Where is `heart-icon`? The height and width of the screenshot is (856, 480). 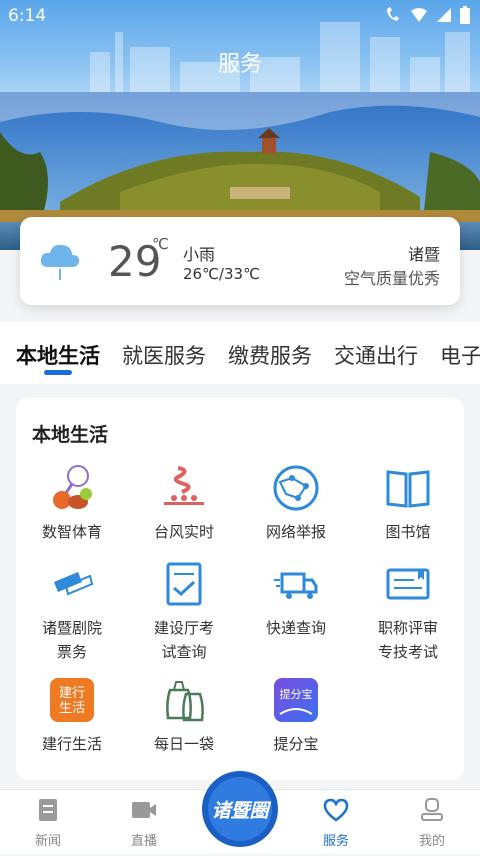
heart-icon is located at coordinates (336, 810).